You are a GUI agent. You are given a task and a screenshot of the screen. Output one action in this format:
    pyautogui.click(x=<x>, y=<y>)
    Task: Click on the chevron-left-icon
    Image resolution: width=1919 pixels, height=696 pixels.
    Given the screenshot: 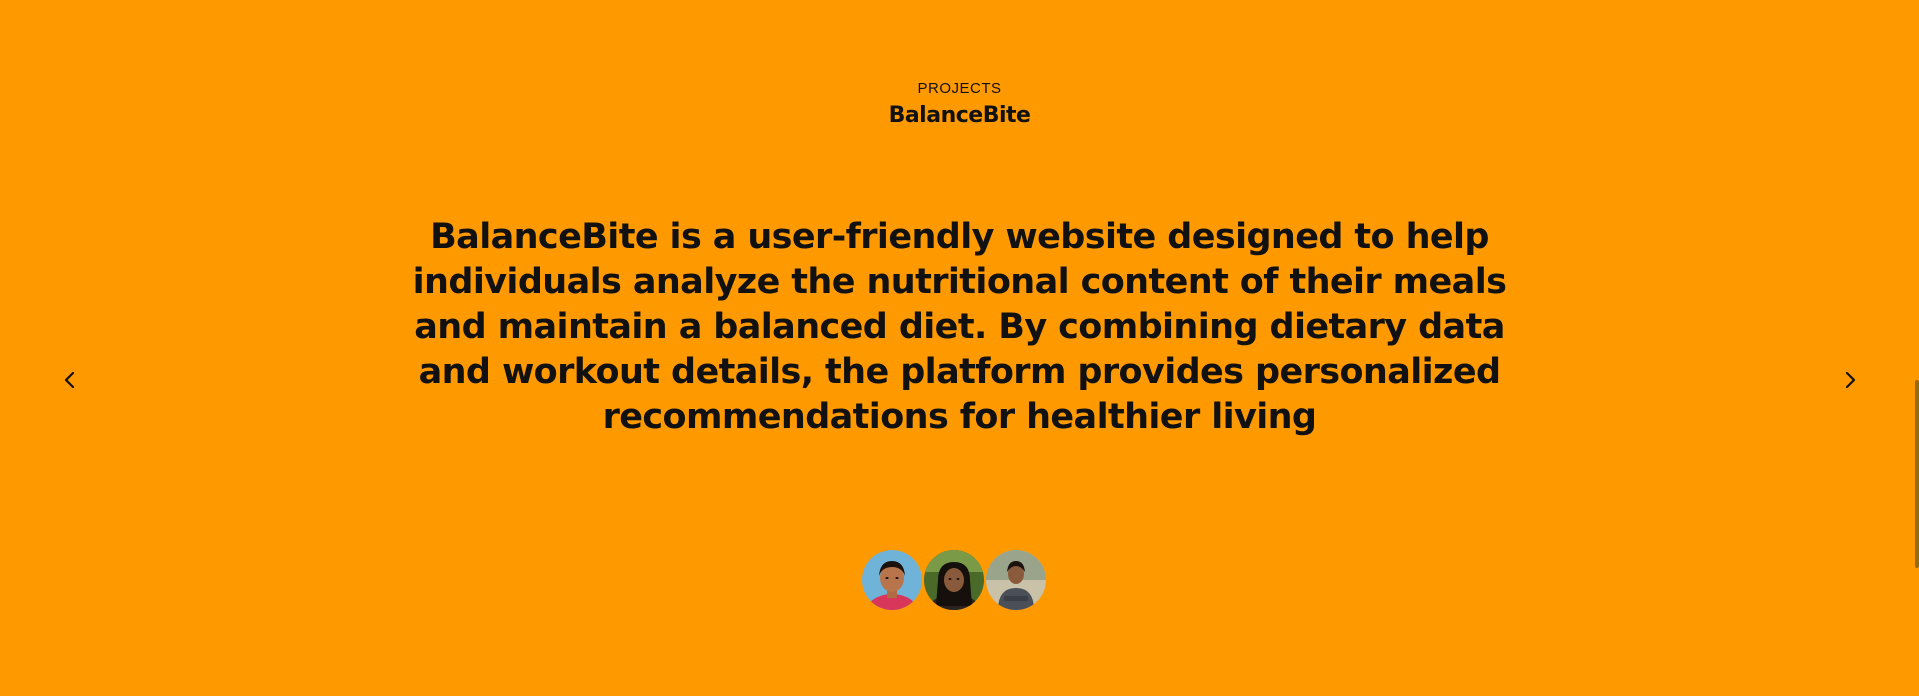 What is the action you would take?
    pyautogui.click(x=69, y=380)
    